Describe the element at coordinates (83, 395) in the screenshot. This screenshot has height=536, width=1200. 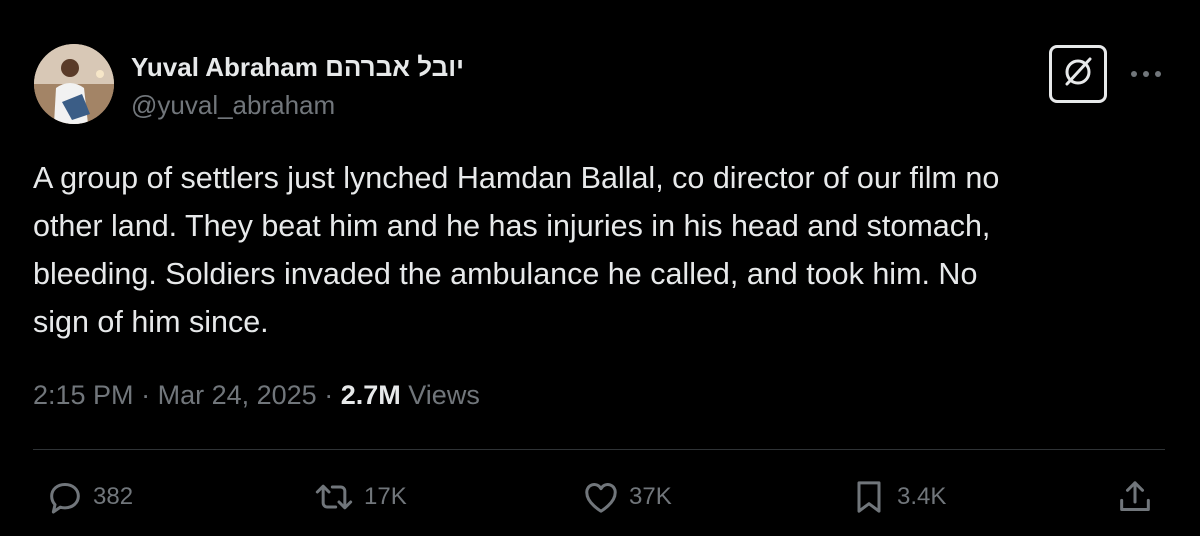
I see `tweet-time: 2:15 PM` at that location.